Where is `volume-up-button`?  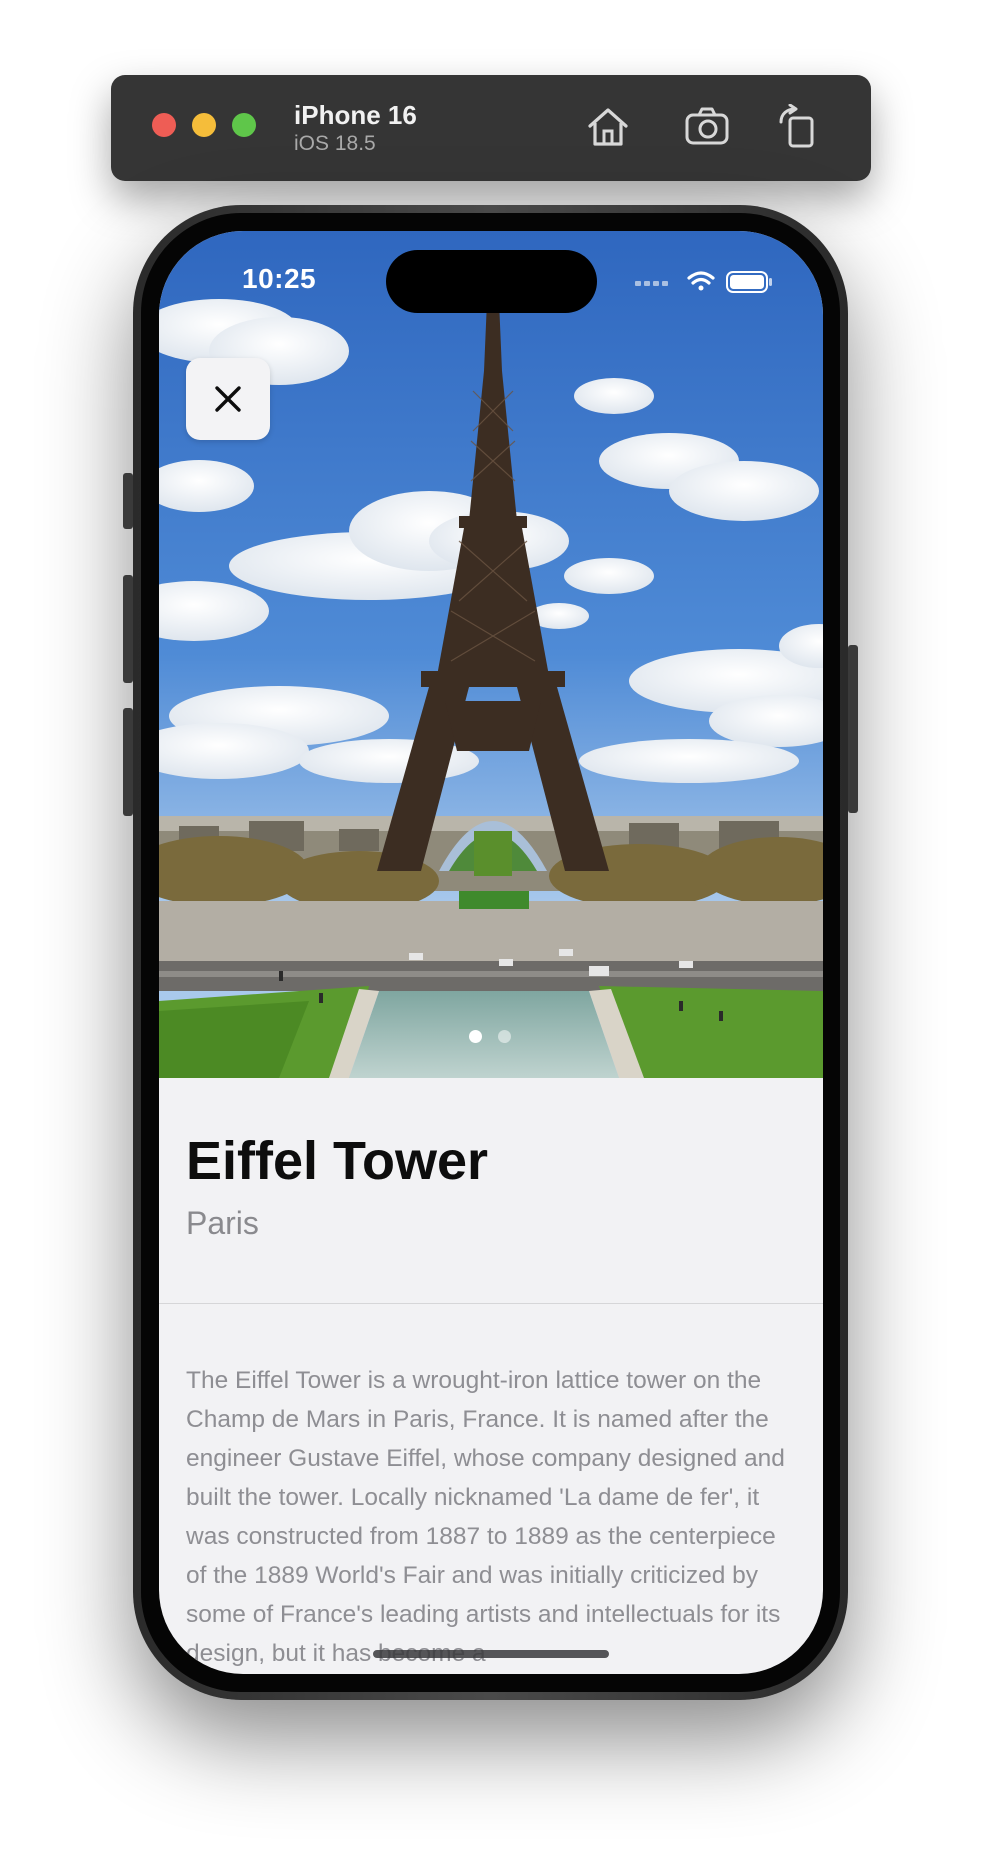 volume-up-button is located at coordinates (128, 629).